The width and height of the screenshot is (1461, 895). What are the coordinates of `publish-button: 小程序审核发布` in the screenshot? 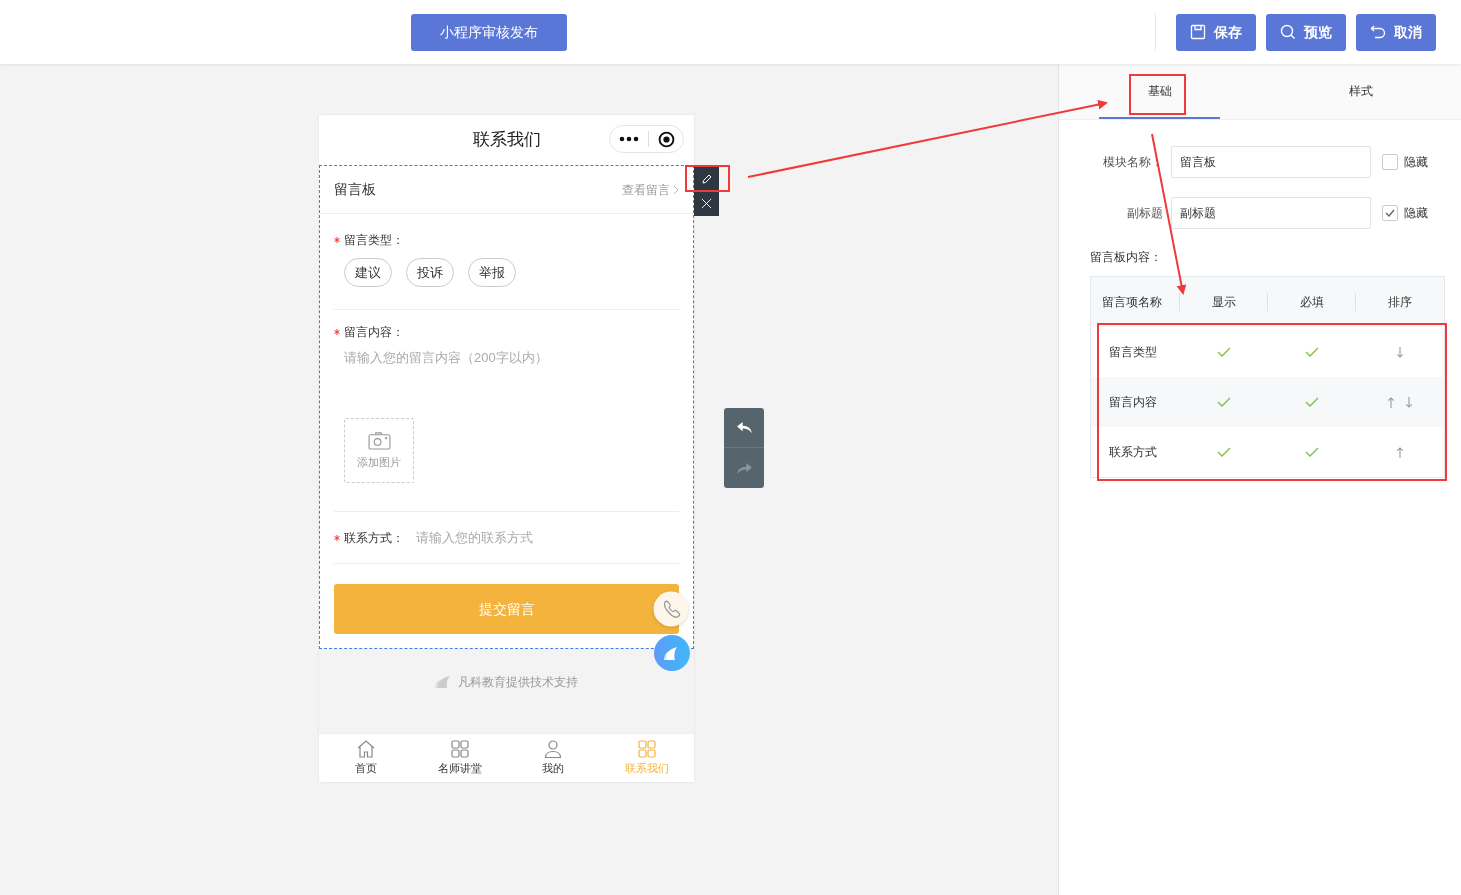 It's located at (489, 32).